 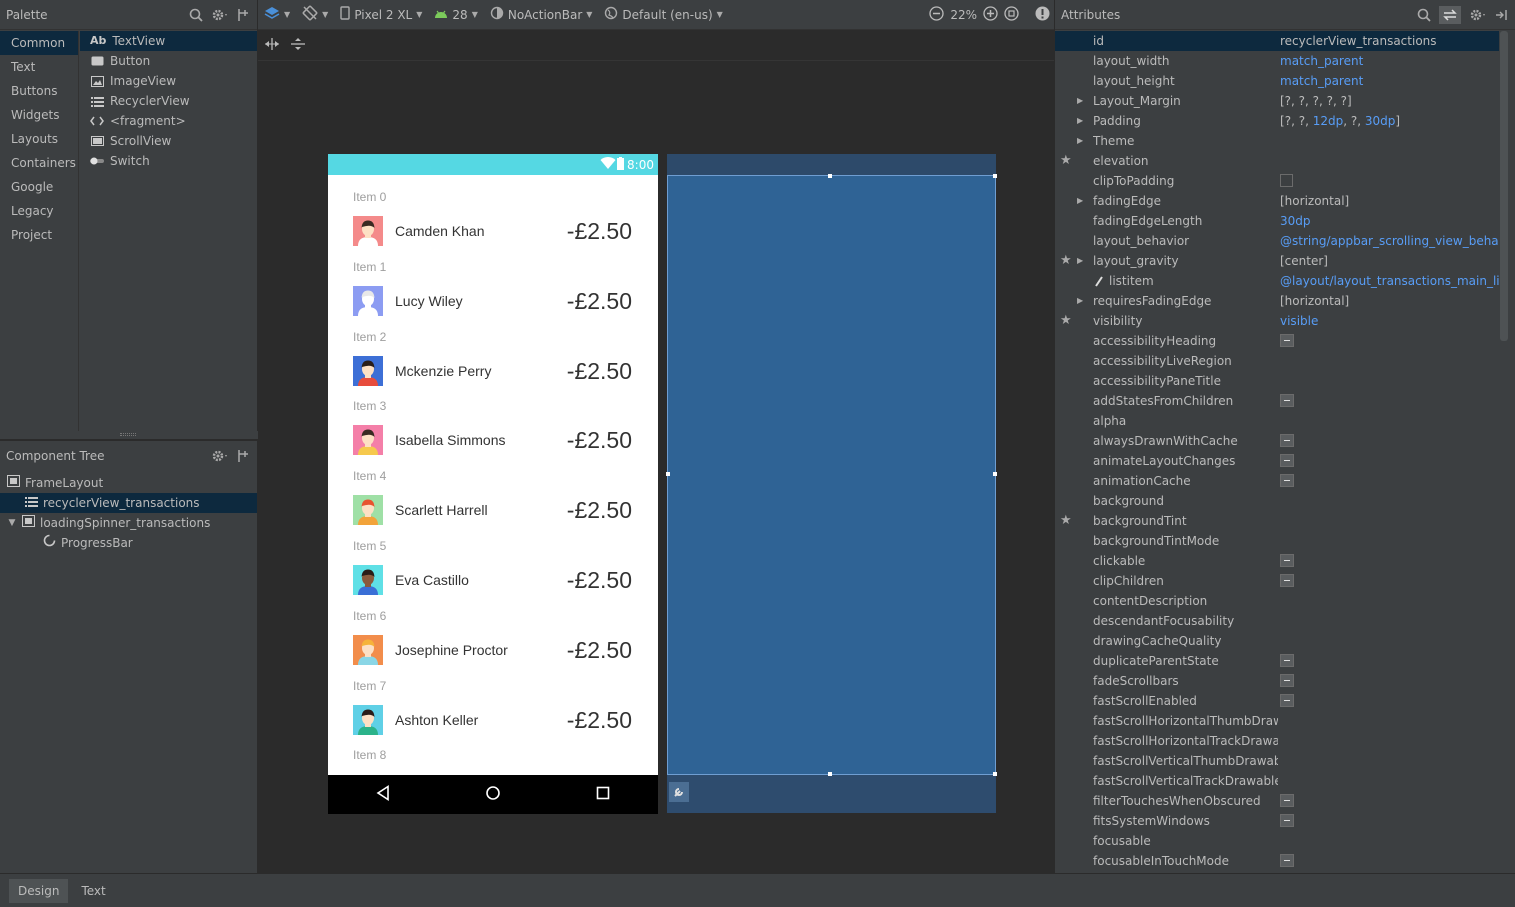 What do you see at coordinates (243, 15) in the screenshot?
I see `pin-icon` at bounding box center [243, 15].